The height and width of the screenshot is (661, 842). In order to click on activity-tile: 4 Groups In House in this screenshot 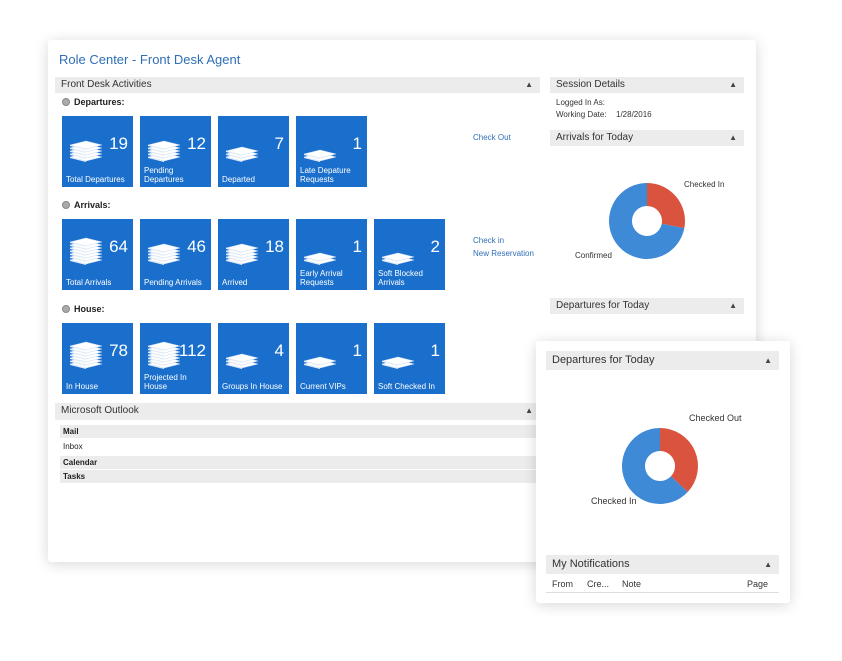, I will do `click(253, 358)`.